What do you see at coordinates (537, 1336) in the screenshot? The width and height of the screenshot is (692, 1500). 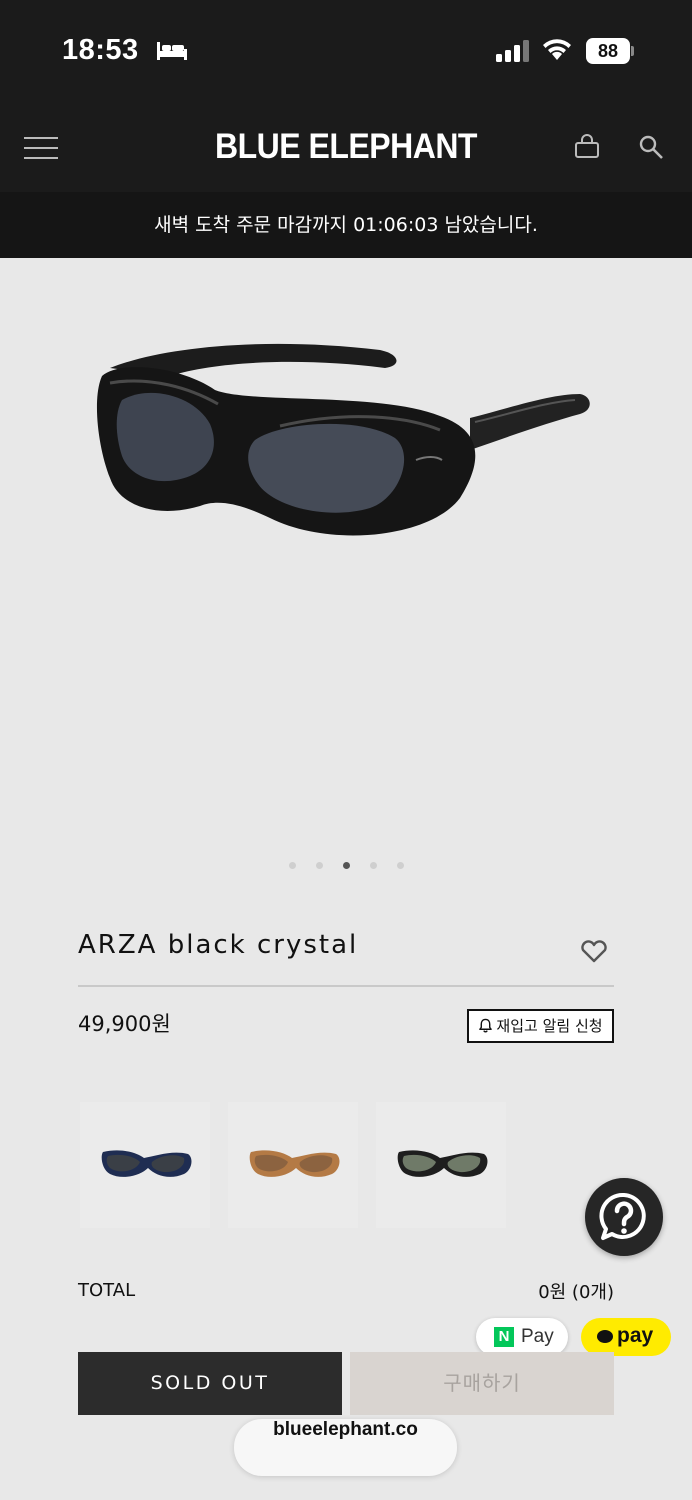 I see `naver-pay-label: Pay` at bounding box center [537, 1336].